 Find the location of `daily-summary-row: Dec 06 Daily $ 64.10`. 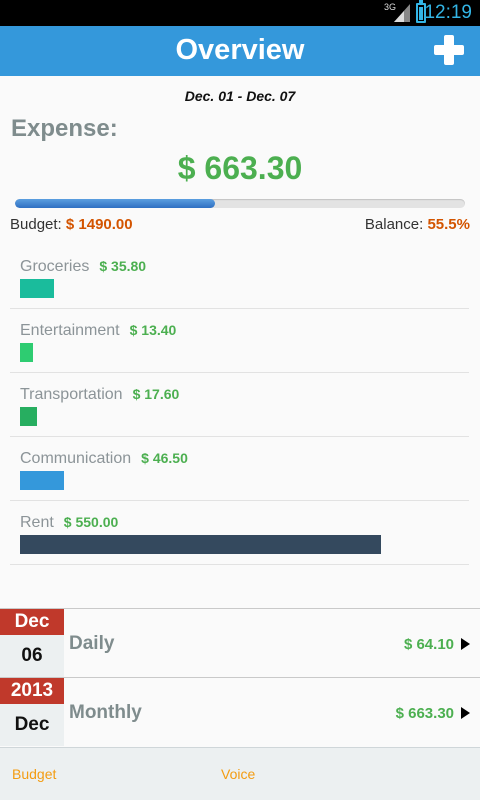

daily-summary-row: Dec 06 Daily $ 64.10 is located at coordinates (240, 642).